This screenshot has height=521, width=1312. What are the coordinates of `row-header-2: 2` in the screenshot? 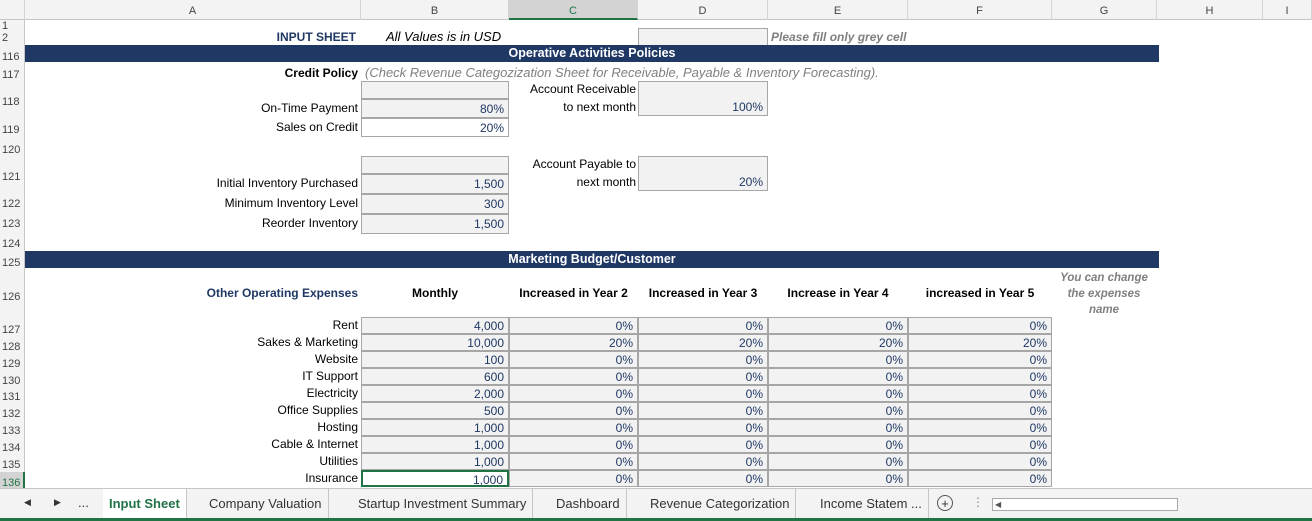 It's located at (12, 36).